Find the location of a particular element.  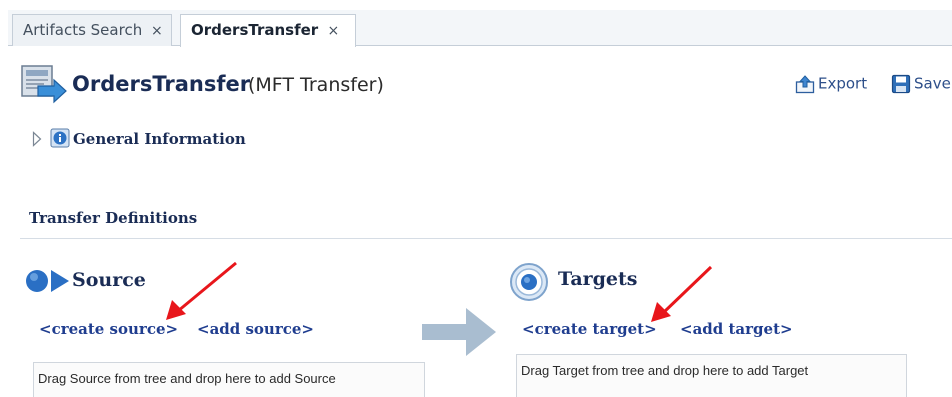

source-icon is located at coordinates (47, 281).